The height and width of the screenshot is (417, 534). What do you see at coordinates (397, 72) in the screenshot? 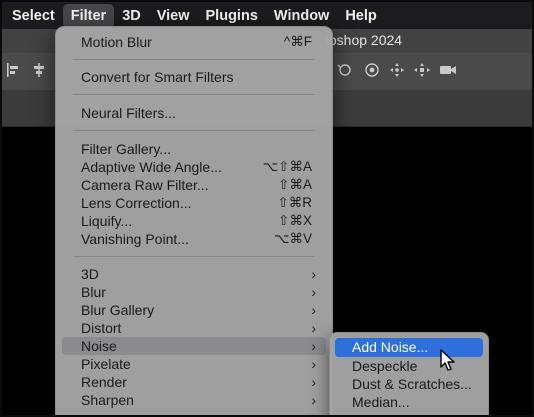
I see `3d-pan-icon` at bounding box center [397, 72].